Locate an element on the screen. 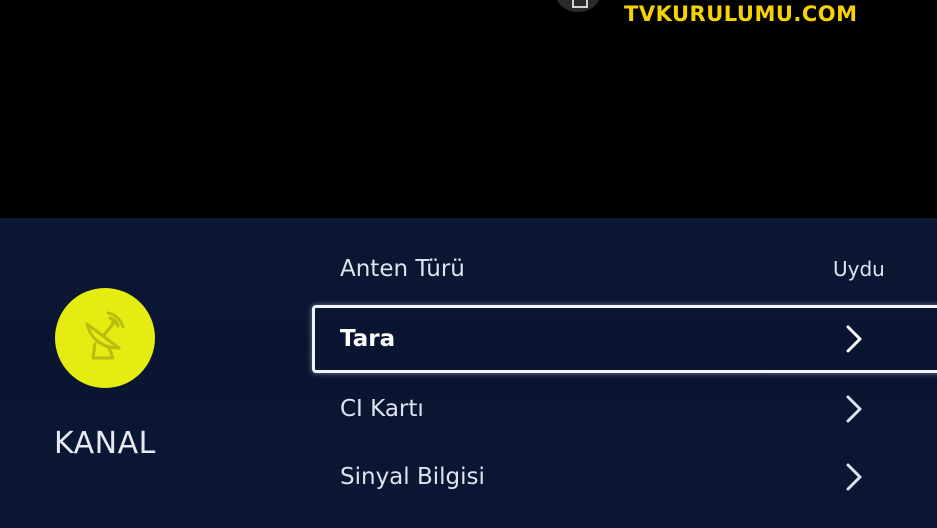  tray-icon is located at coordinates (580, 4).